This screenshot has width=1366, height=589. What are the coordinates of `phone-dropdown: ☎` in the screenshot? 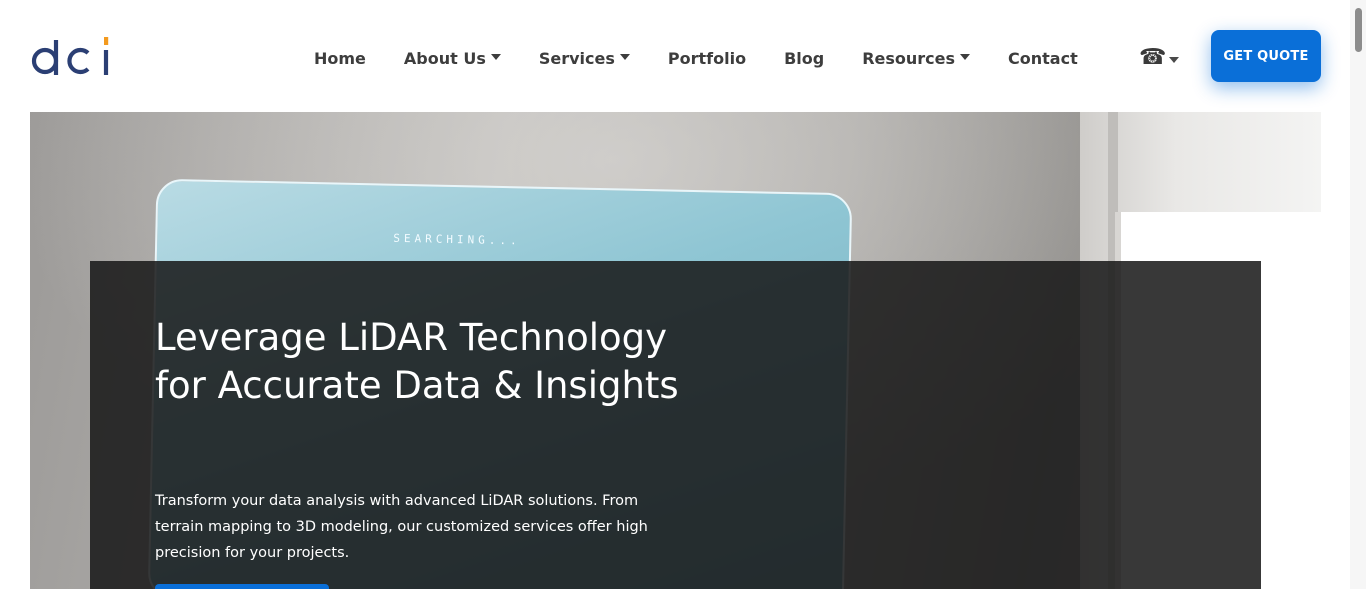 It's located at (1160, 58).